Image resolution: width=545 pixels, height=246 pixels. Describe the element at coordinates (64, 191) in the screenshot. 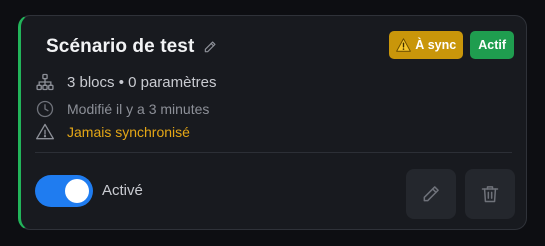

I see `active-toggle` at that location.